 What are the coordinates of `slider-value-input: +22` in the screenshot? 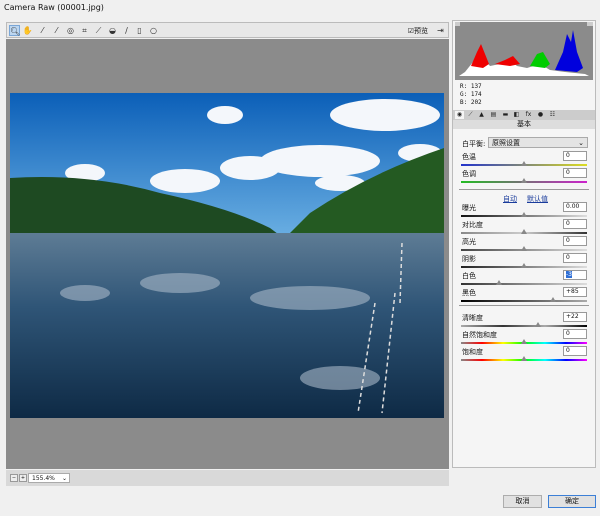 It's located at (575, 317).